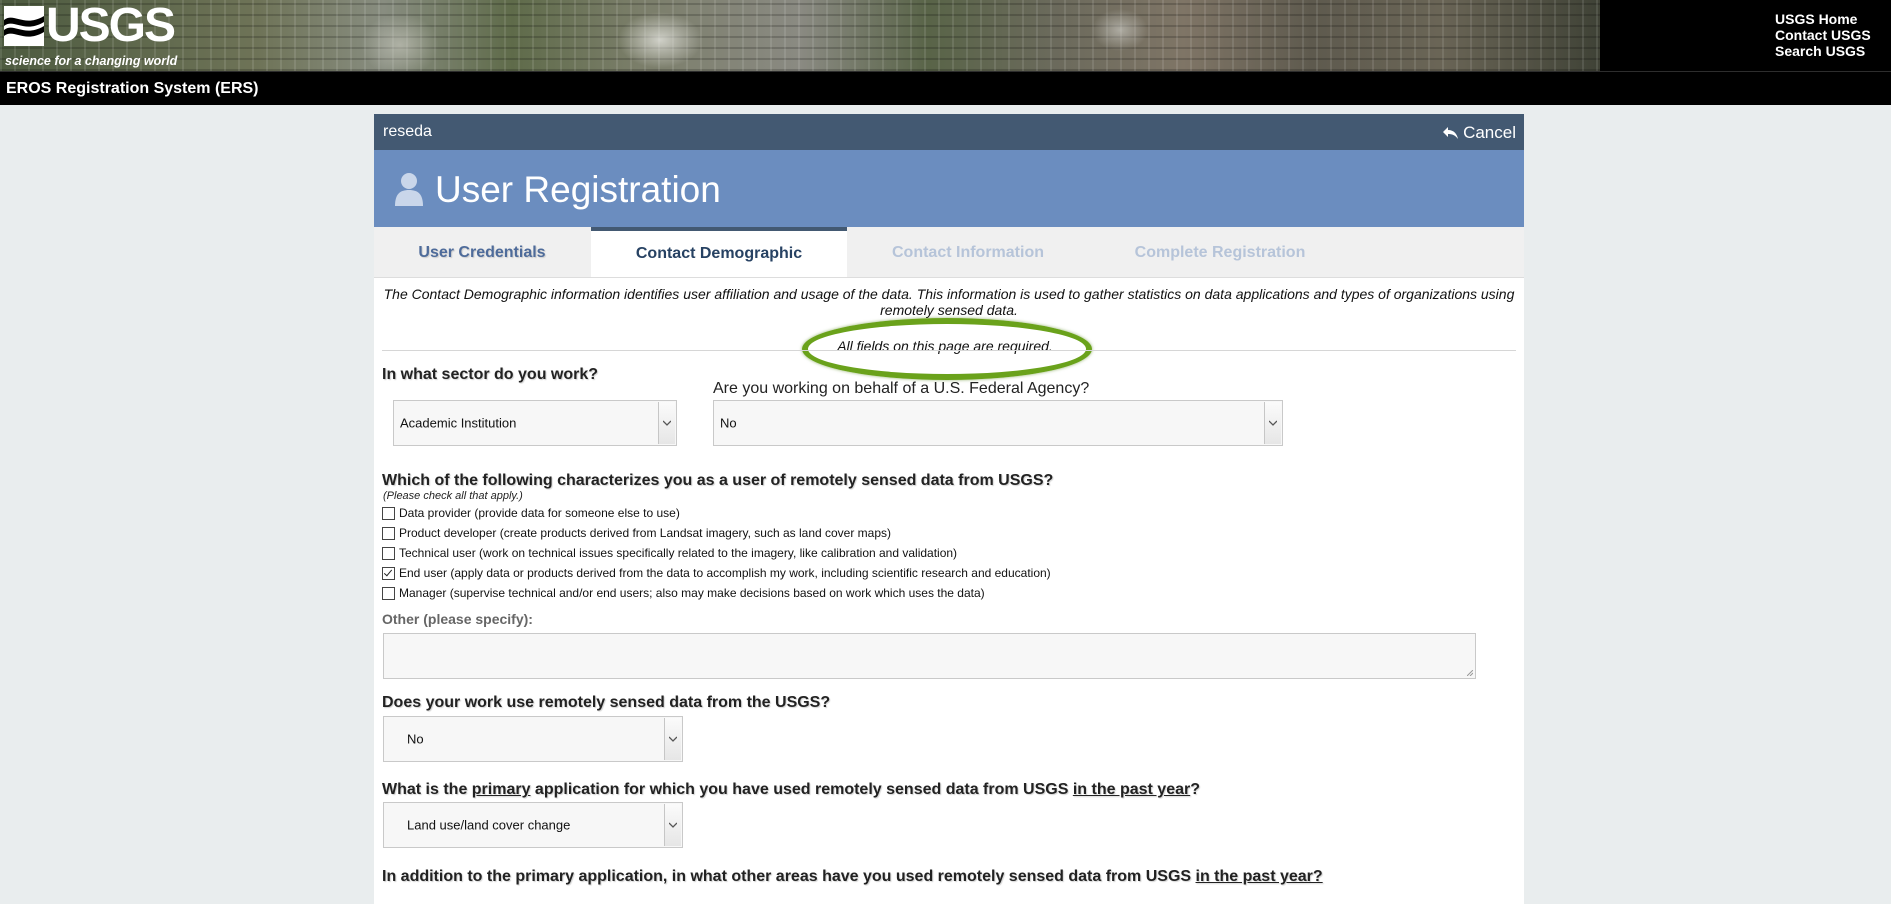  I want to click on usgs-logo: USGS science for a changing world, so click(91, 34).